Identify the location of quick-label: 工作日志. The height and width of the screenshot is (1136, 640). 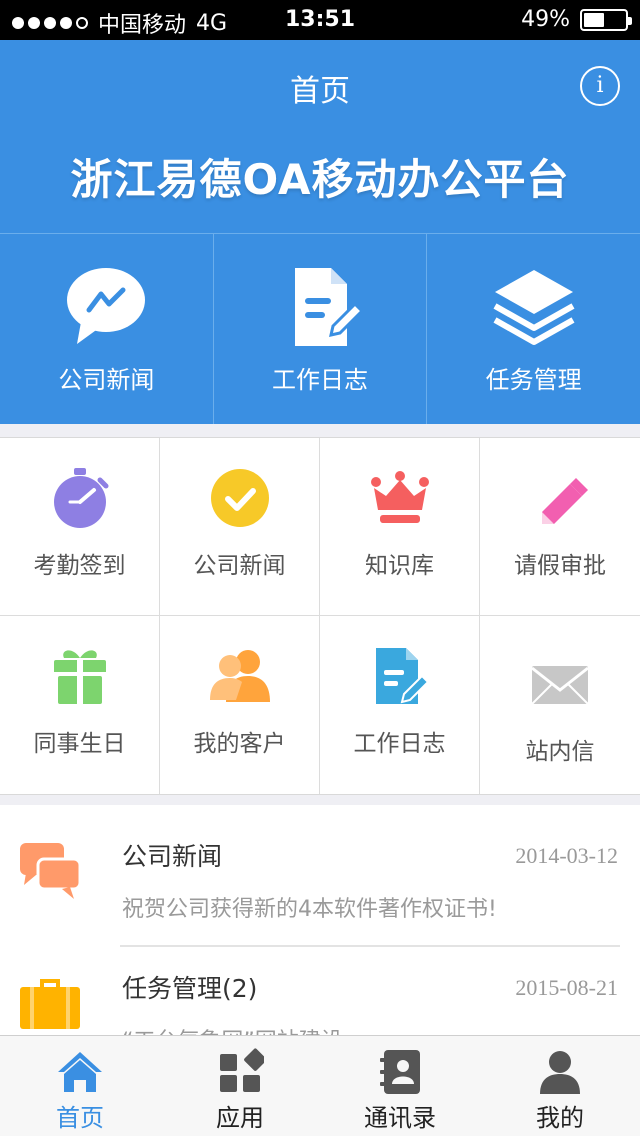
(320, 380).